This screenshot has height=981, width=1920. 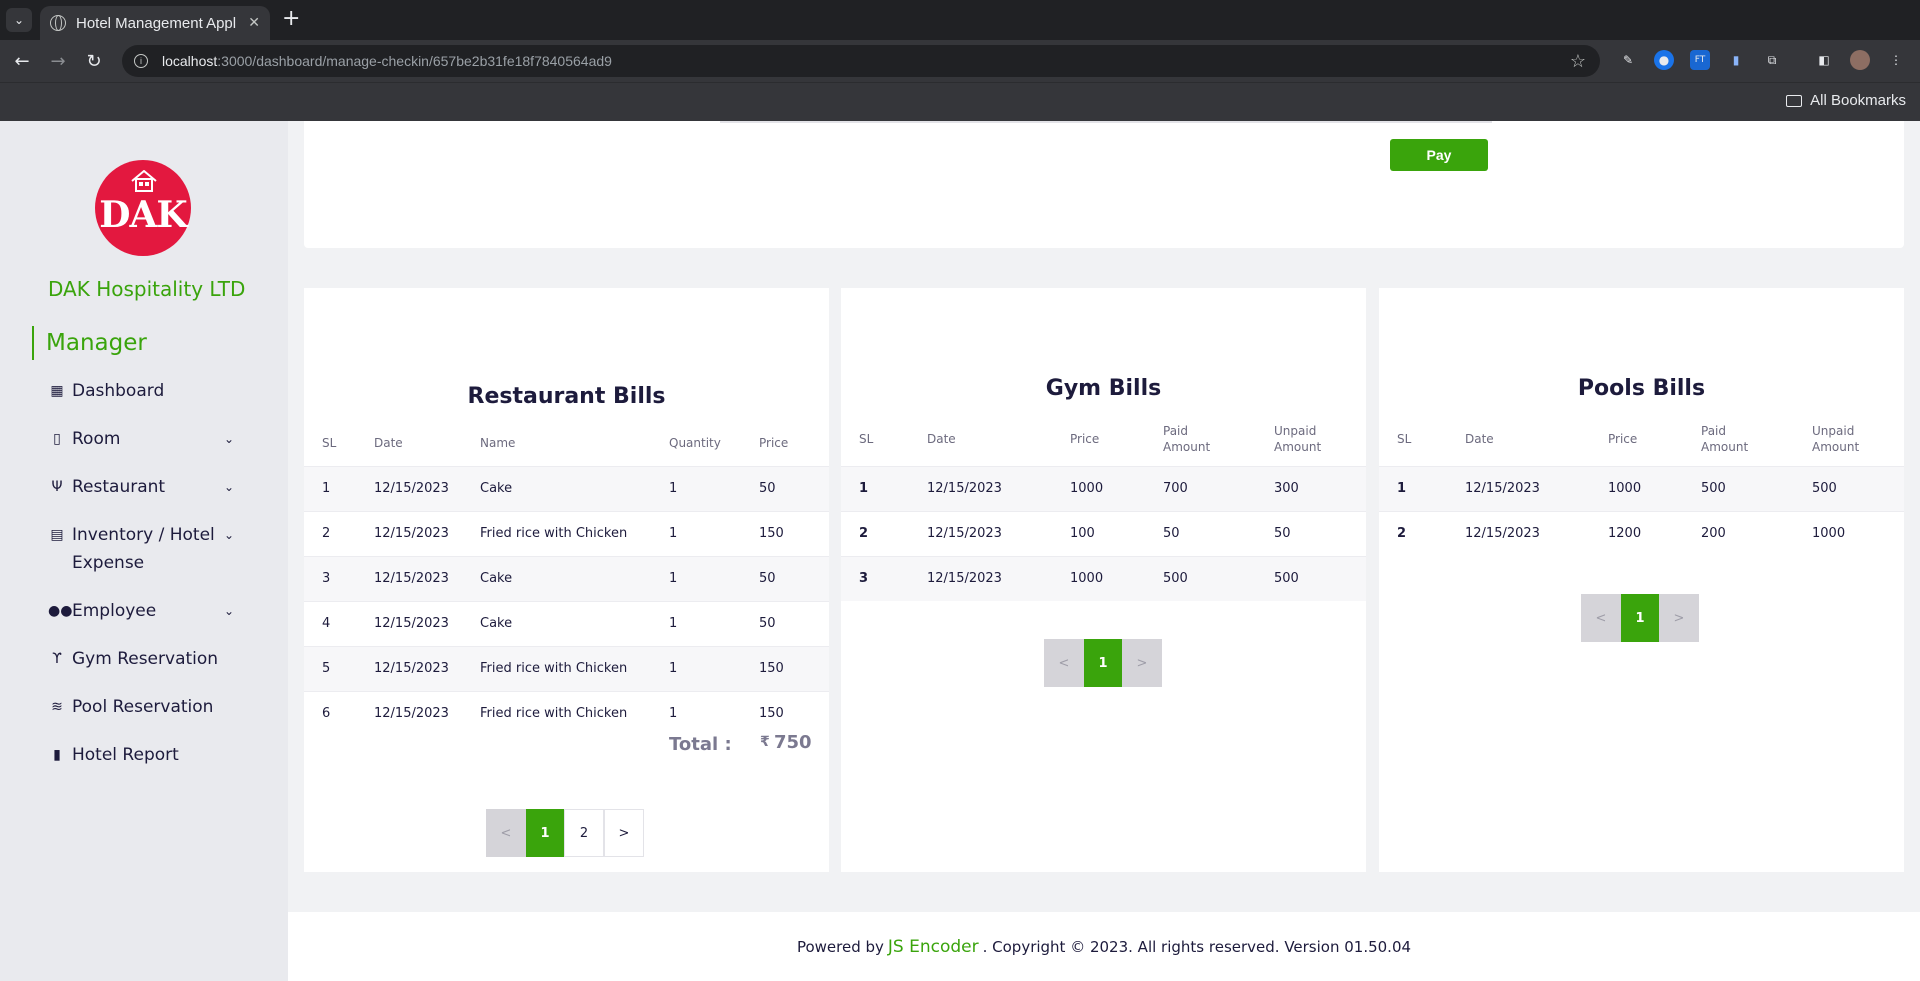 What do you see at coordinates (1896, 60) in the screenshot?
I see `browser-menu-icon: ⋮` at bounding box center [1896, 60].